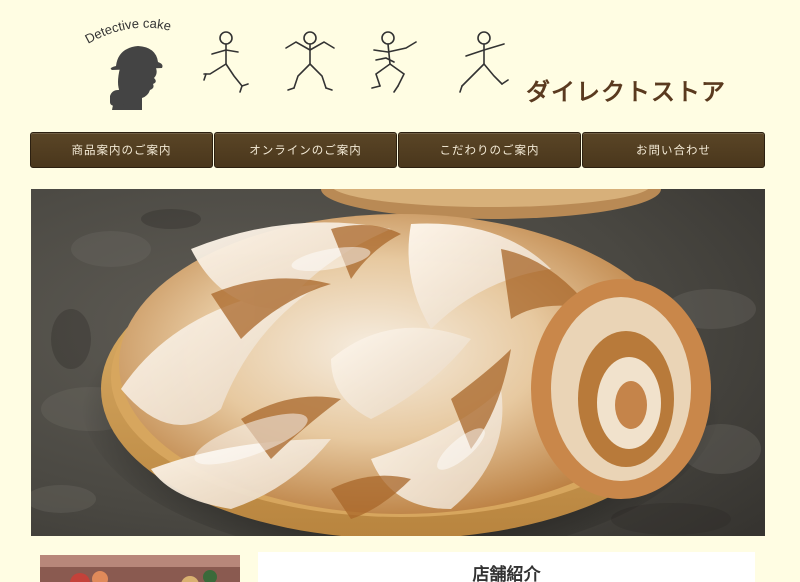 Image resolution: width=800 pixels, height=582 pixels. I want to click on nav-item-online: オンラインのご案内, so click(305, 150).